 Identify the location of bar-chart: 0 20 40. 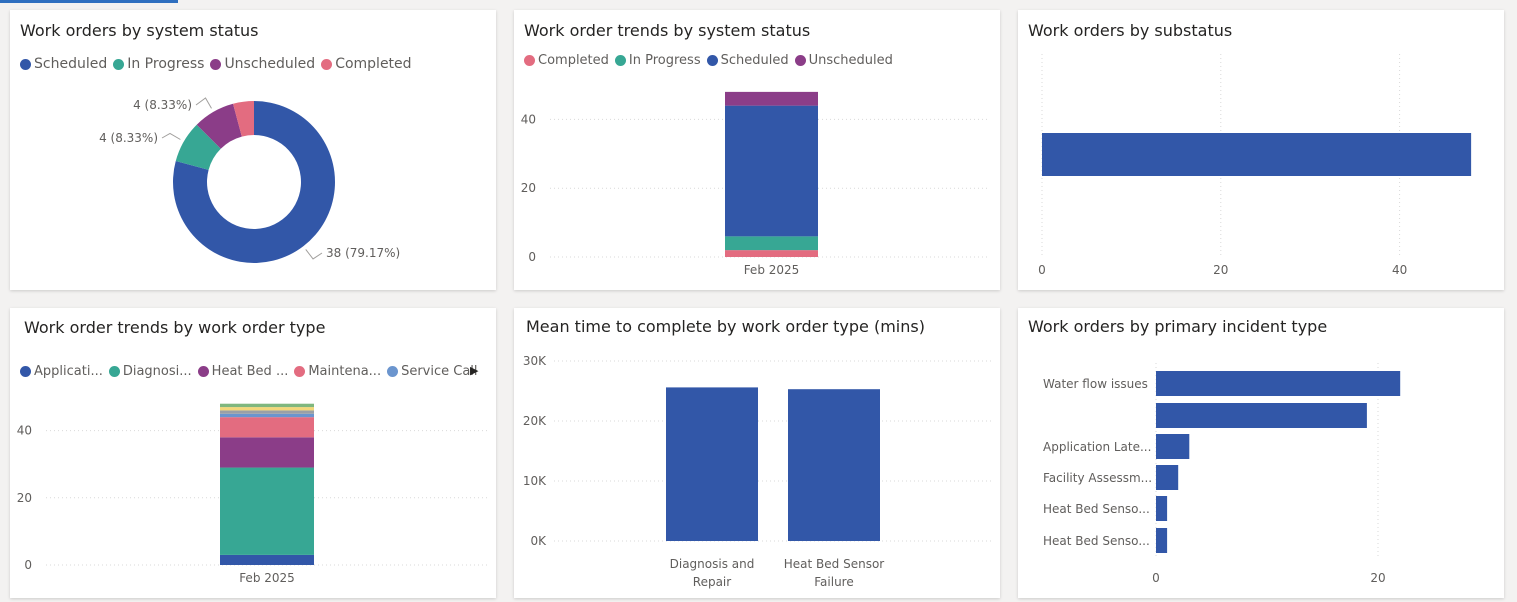
(1261, 150).